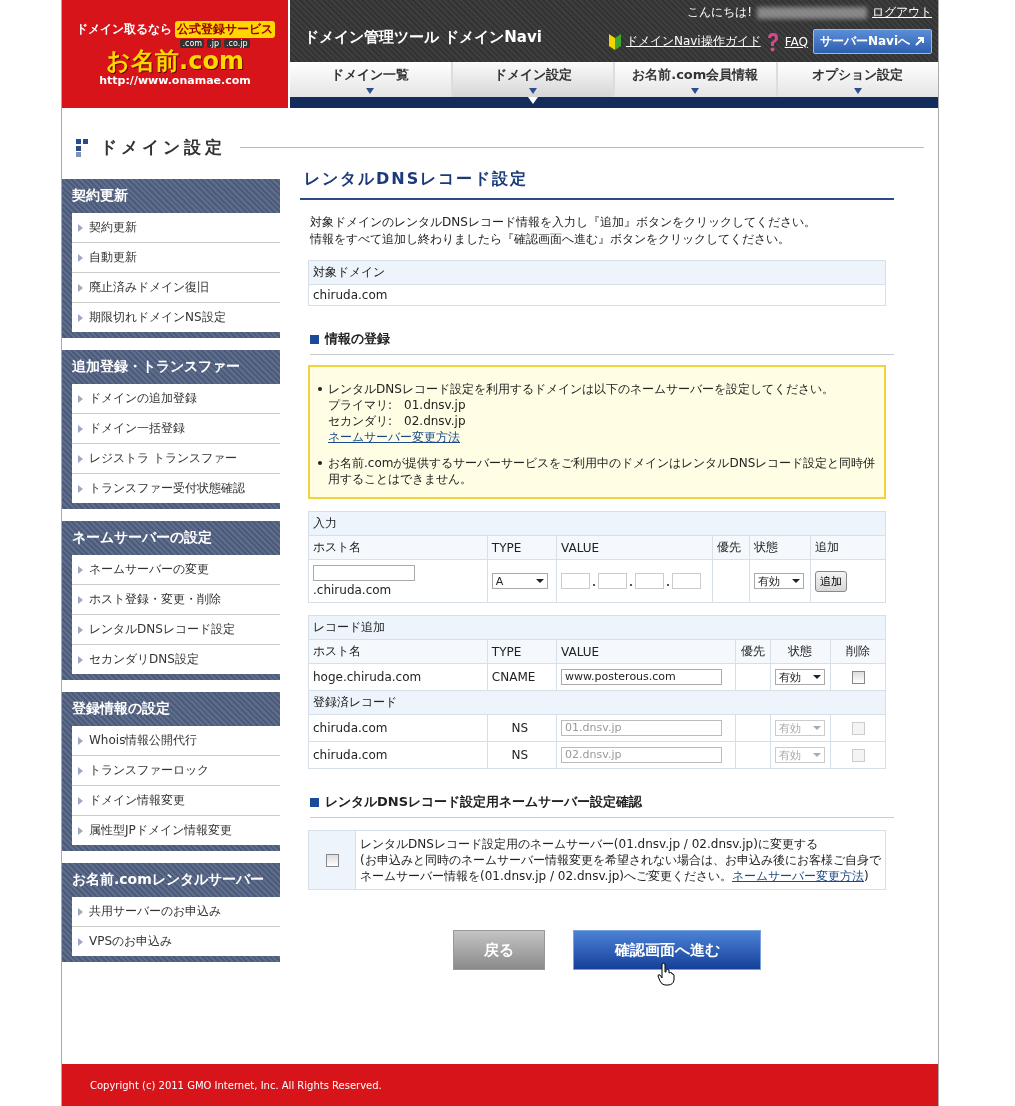 This screenshot has height=1106, width=1015. Describe the element at coordinates (353, 590) in the screenshot. I see `host-suffix: .chiruda.com` at that location.